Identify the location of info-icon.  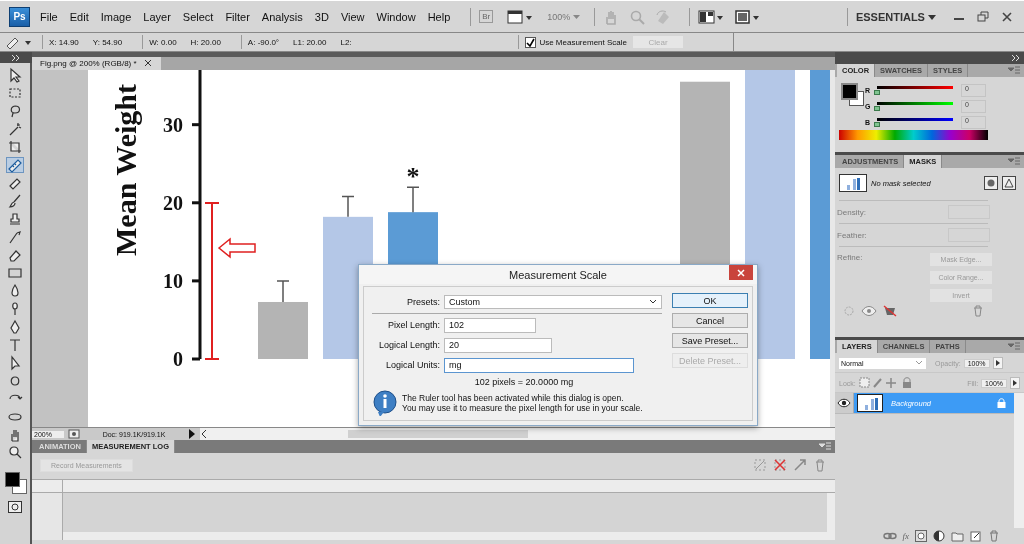
(385, 403).